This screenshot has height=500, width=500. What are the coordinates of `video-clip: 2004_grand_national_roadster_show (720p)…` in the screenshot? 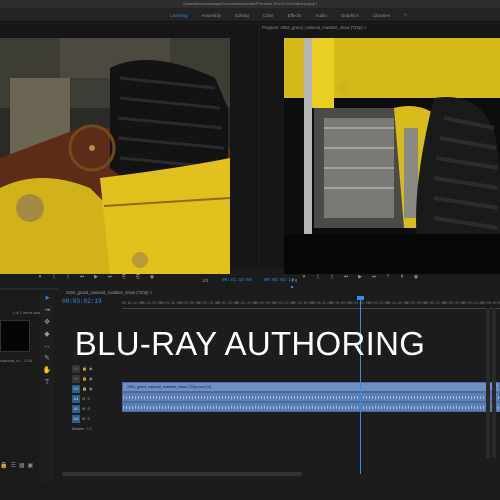 It's located at (311, 387).